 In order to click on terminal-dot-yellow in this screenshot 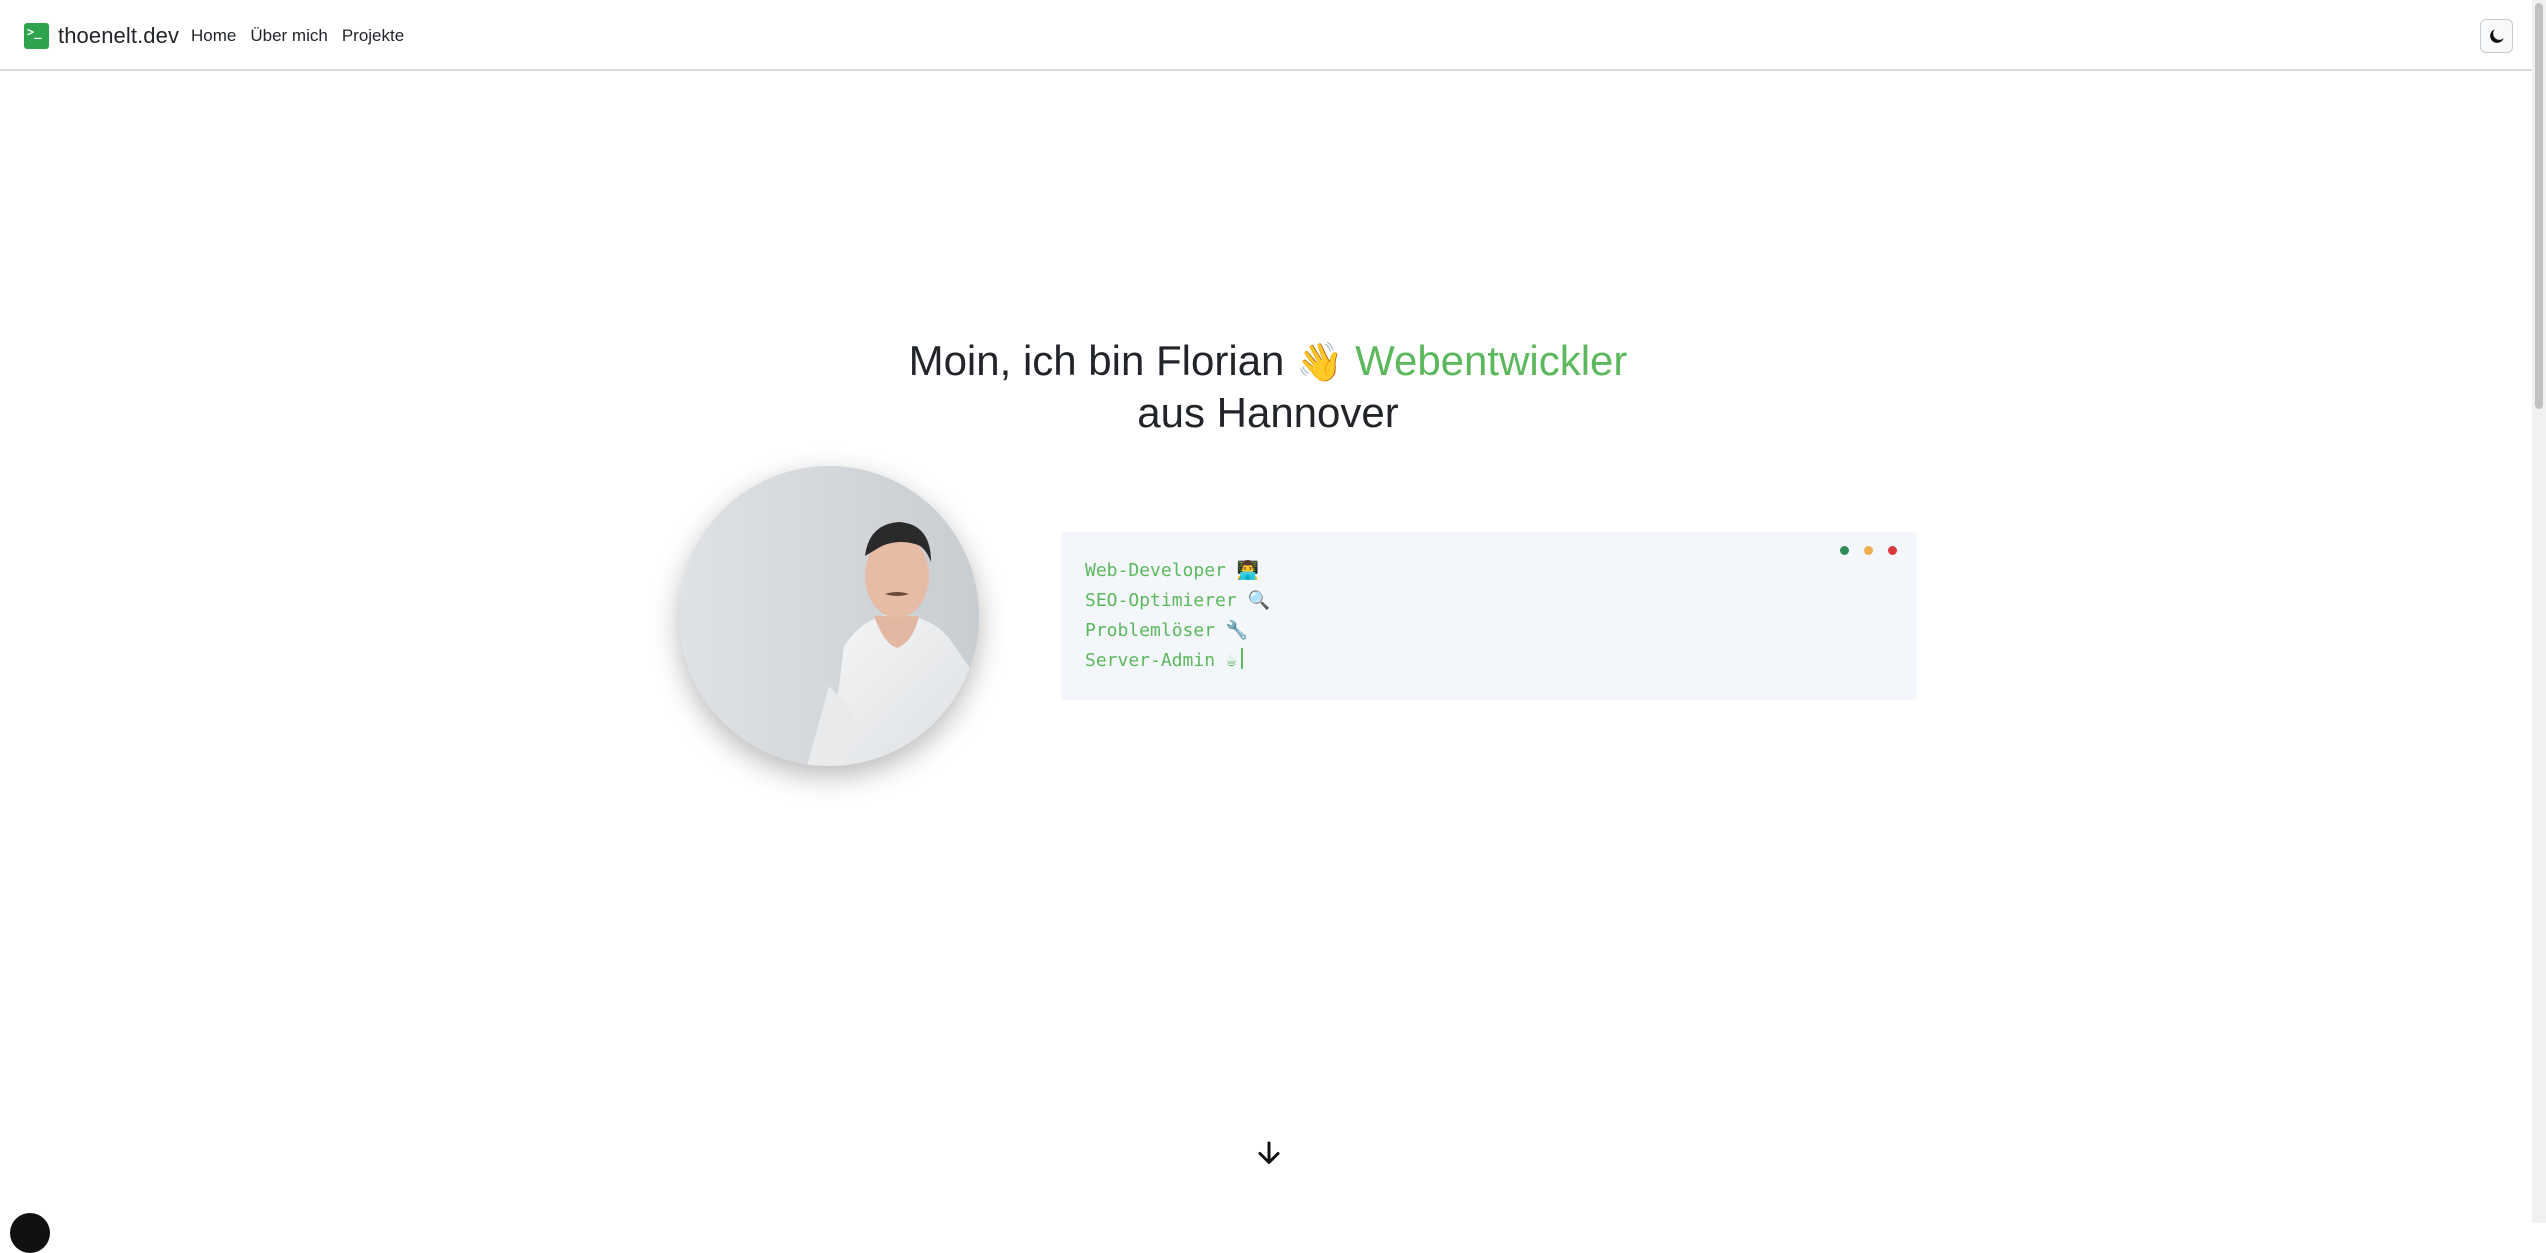, I will do `click(1868, 550)`.